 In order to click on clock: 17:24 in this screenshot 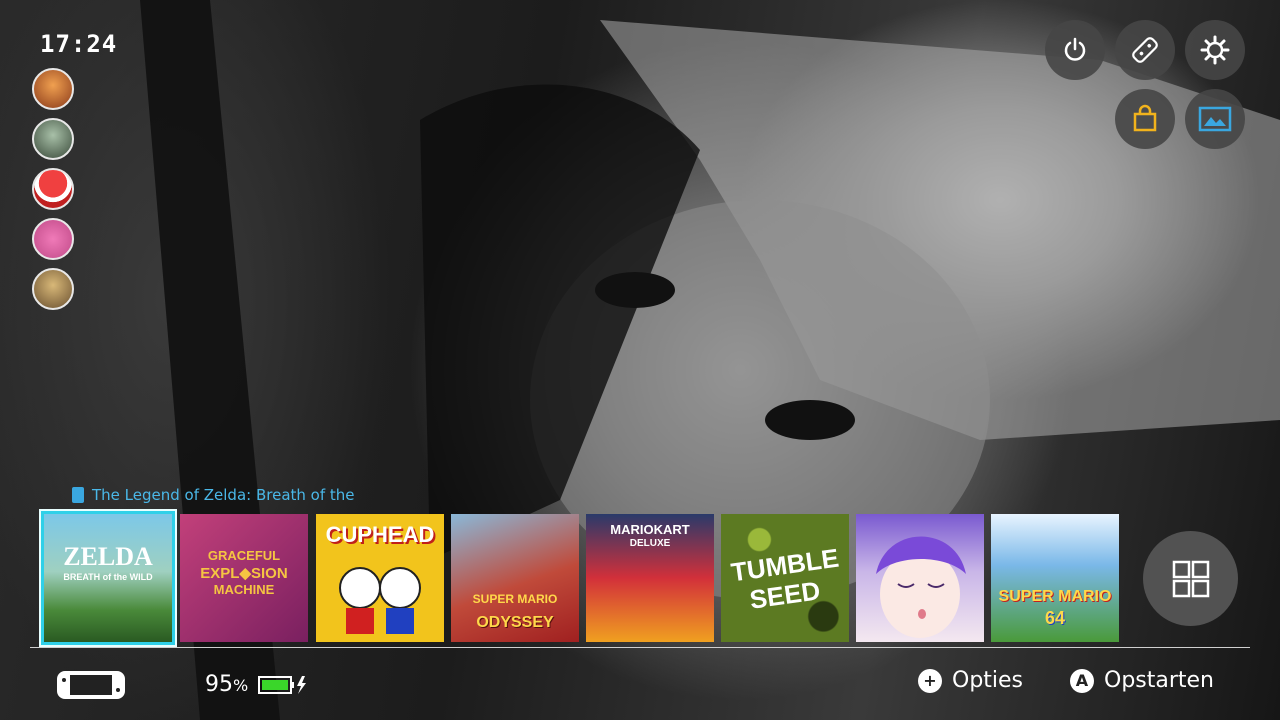, I will do `click(79, 44)`.